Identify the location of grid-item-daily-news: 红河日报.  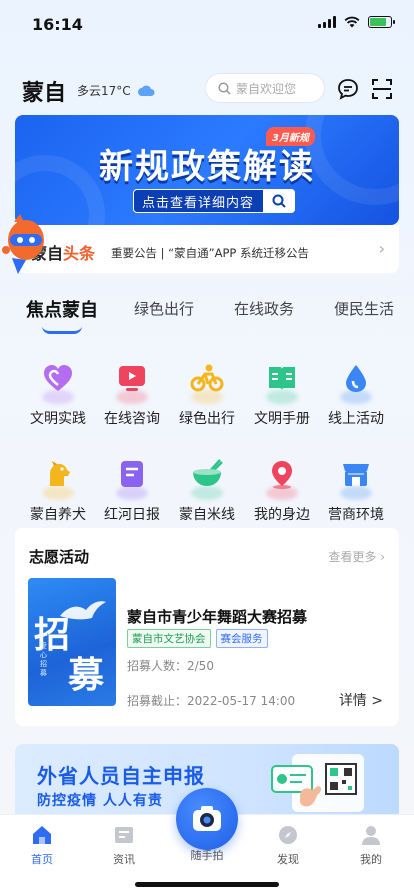
(132, 489).